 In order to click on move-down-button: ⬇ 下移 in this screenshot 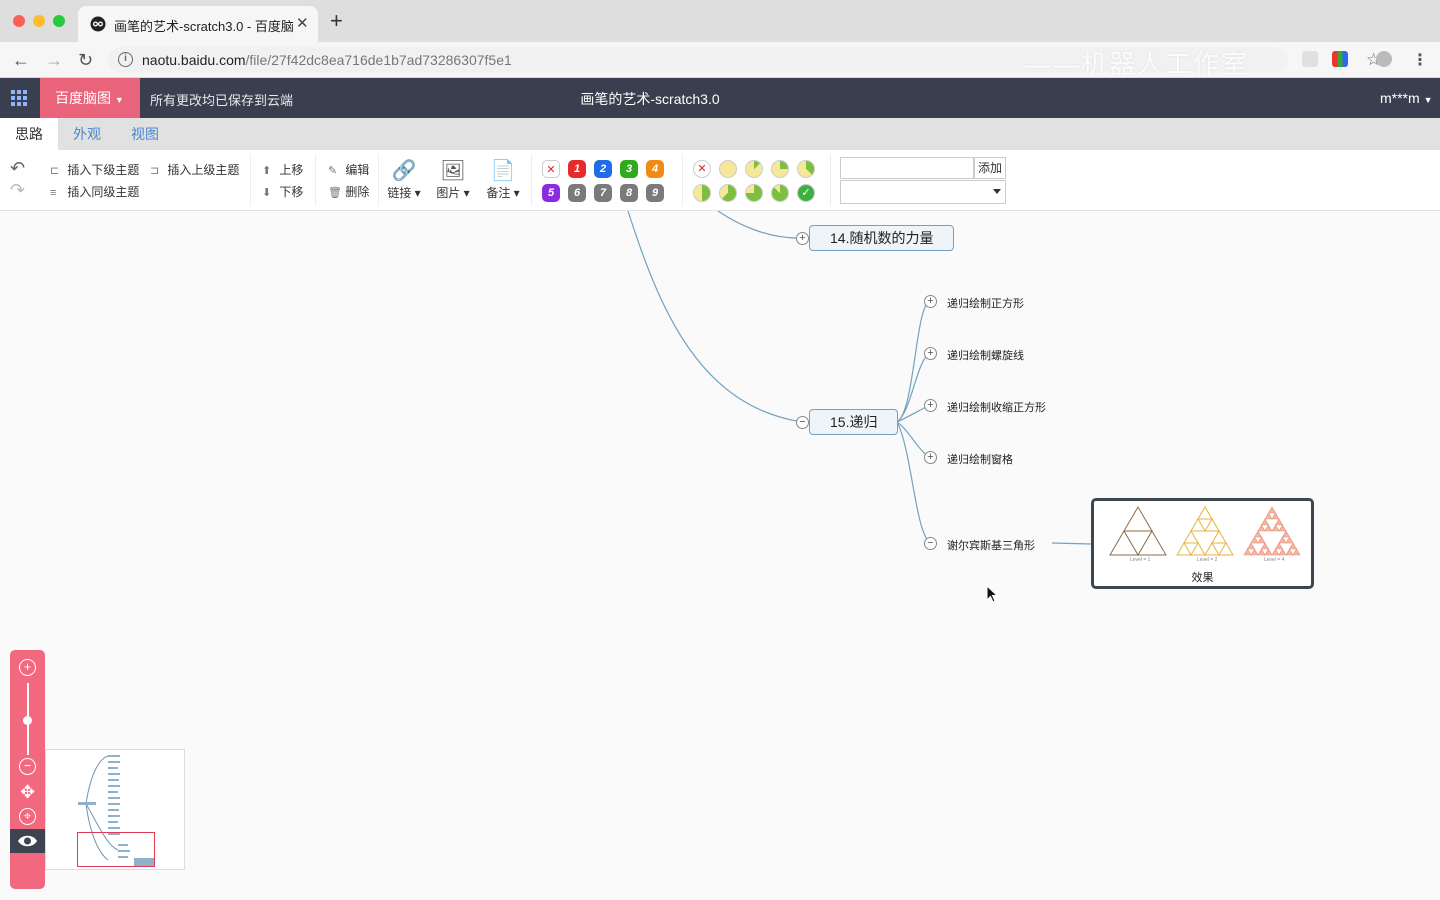, I will do `click(282, 191)`.